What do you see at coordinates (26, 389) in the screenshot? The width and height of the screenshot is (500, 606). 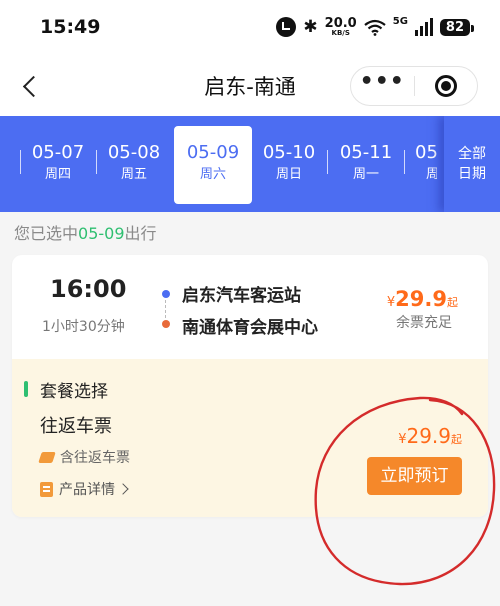 I see `section-marker` at bounding box center [26, 389].